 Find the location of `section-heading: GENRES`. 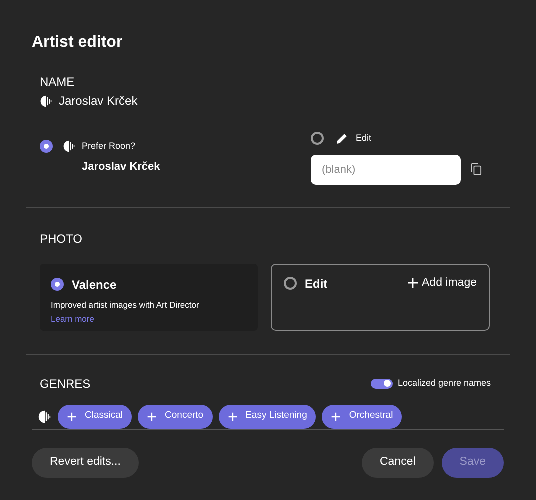

section-heading: GENRES is located at coordinates (65, 384).